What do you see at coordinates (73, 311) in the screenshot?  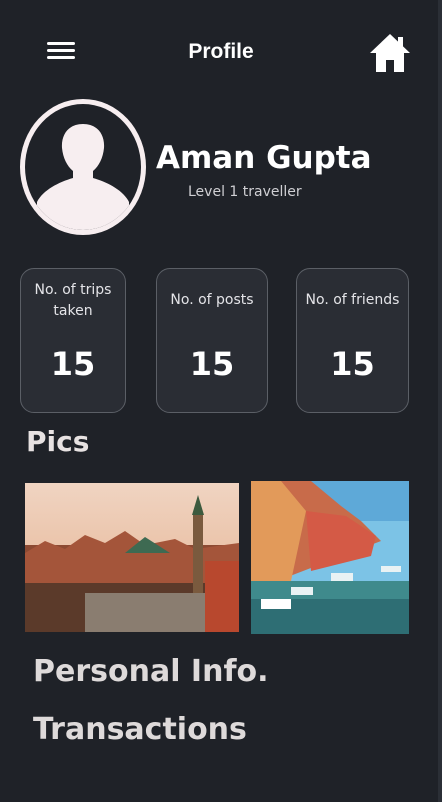 I see `stat-label-line2: taken` at bounding box center [73, 311].